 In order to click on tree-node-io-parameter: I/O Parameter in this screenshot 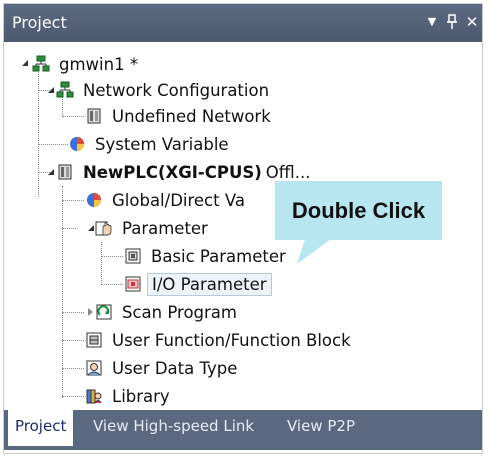, I will do `click(198, 284)`.